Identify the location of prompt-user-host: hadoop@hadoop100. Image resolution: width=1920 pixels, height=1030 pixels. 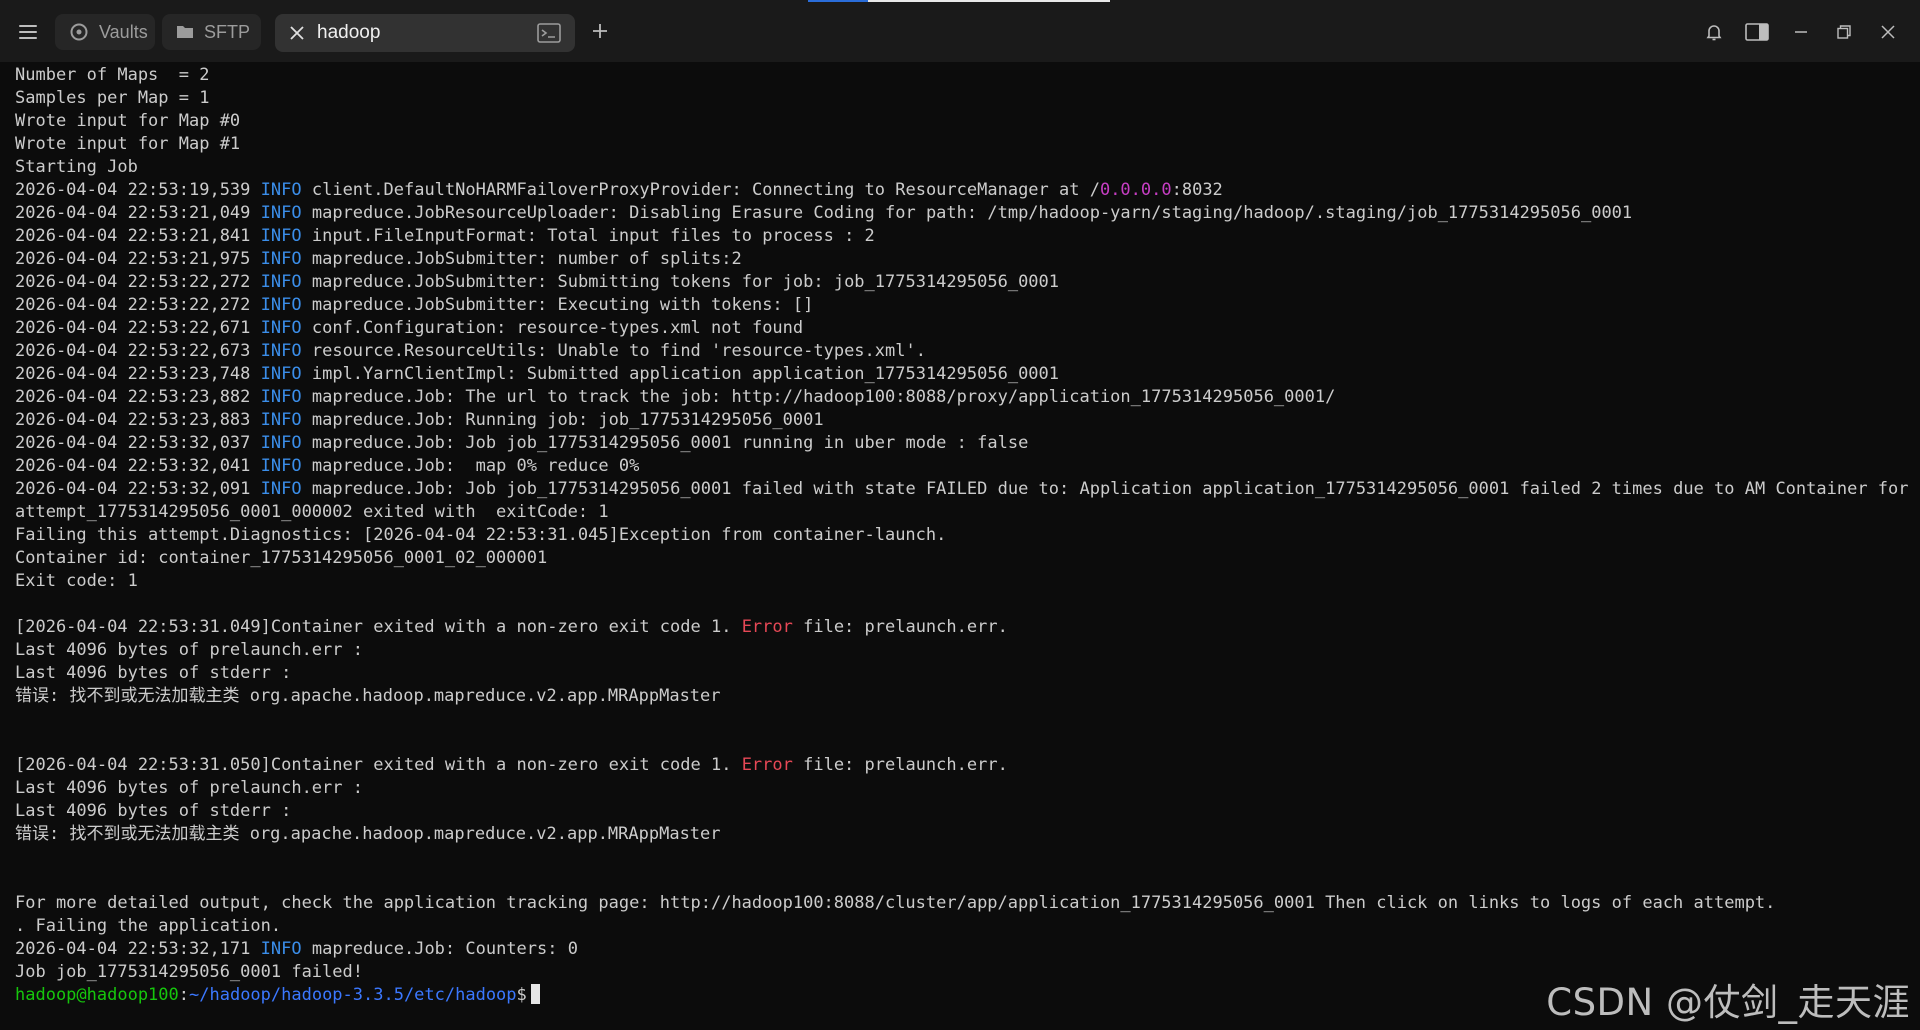
(97, 995).